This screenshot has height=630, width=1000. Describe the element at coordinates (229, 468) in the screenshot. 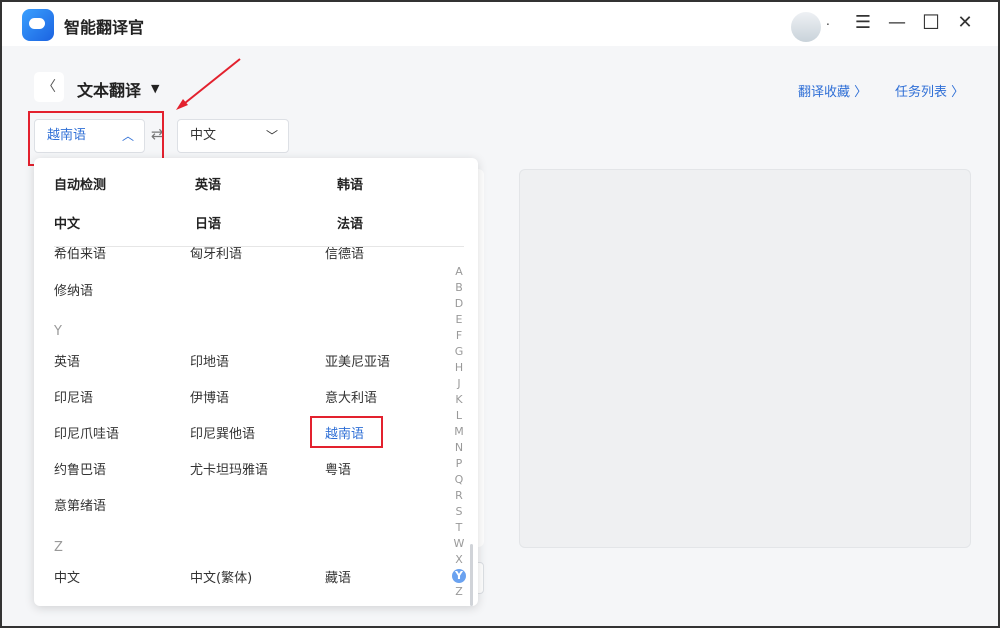

I see `language-option: 尤卡坦玛雅语` at that location.